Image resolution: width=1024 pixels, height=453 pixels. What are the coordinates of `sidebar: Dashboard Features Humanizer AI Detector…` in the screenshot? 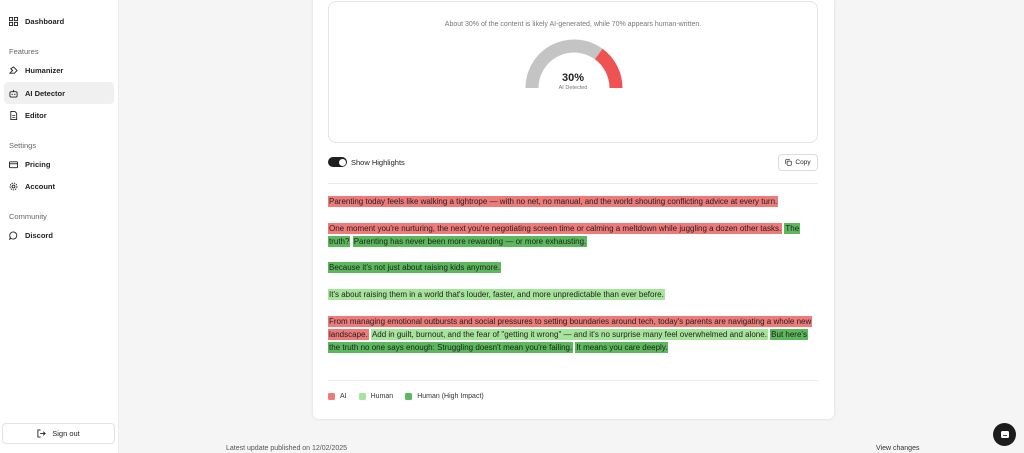 It's located at (59, 226).